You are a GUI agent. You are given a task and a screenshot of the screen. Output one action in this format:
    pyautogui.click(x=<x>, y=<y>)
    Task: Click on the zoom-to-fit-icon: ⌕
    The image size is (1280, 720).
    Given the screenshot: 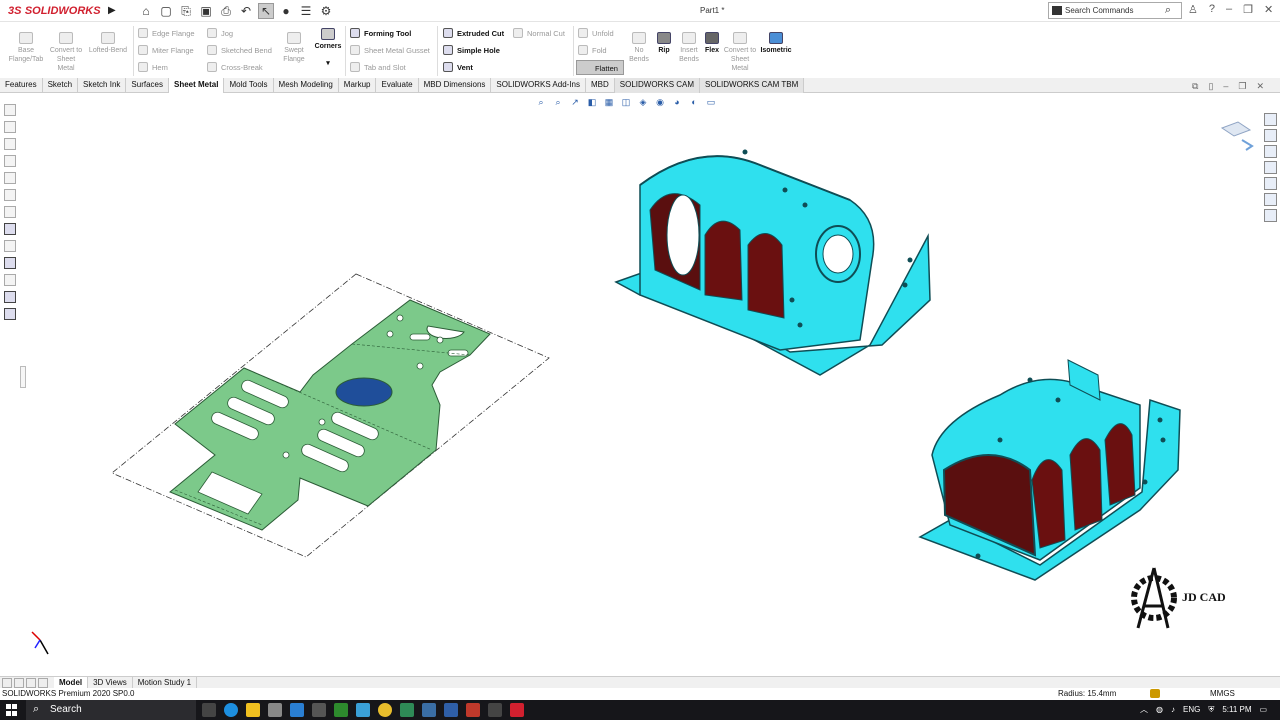 What is the action you would take?
    pyautogui.click(x=541, y=102)
    